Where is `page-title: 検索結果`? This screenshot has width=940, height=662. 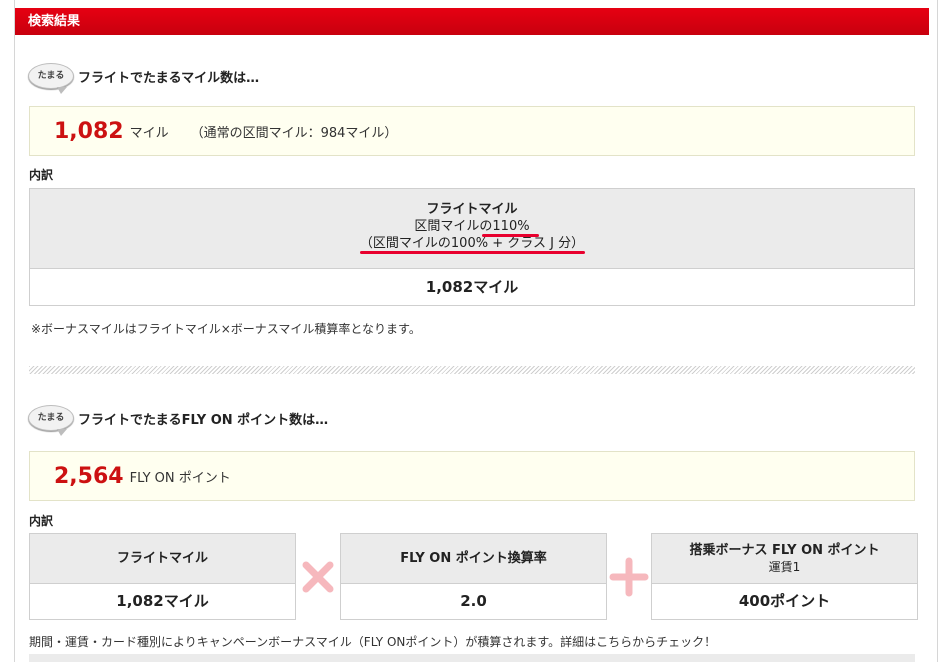 page-title: 検索結果 is located at coordinates (472, 21).